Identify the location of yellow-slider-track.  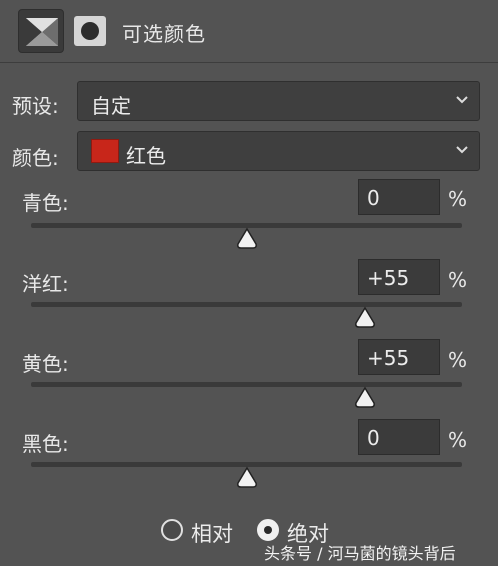
(246, 384).